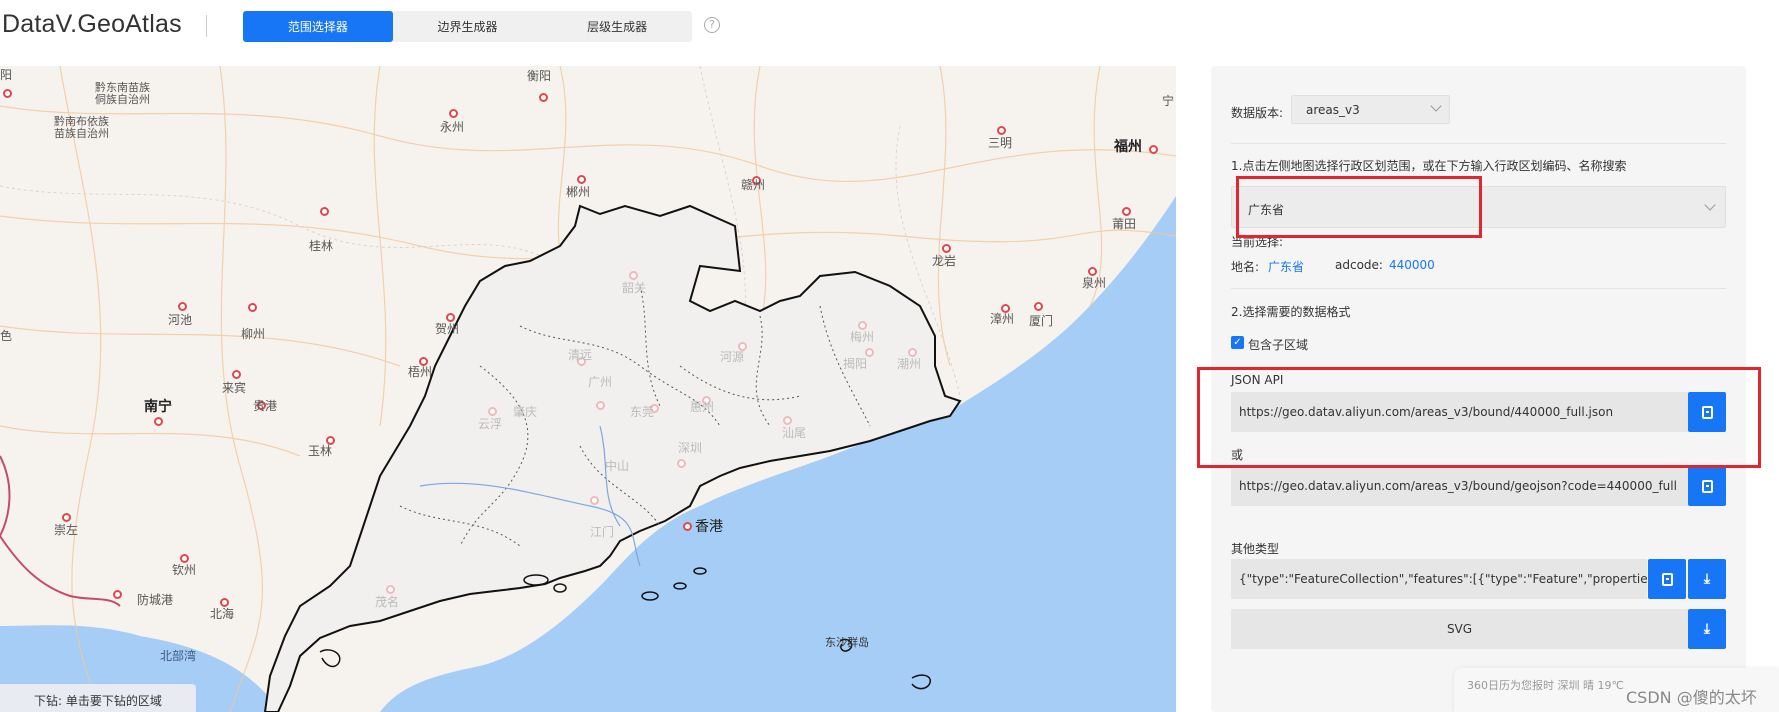  What do you see at coordinates (862, 337) in the screenshot?
I see `map-label: 梅州` at bounding box center [862, 337].